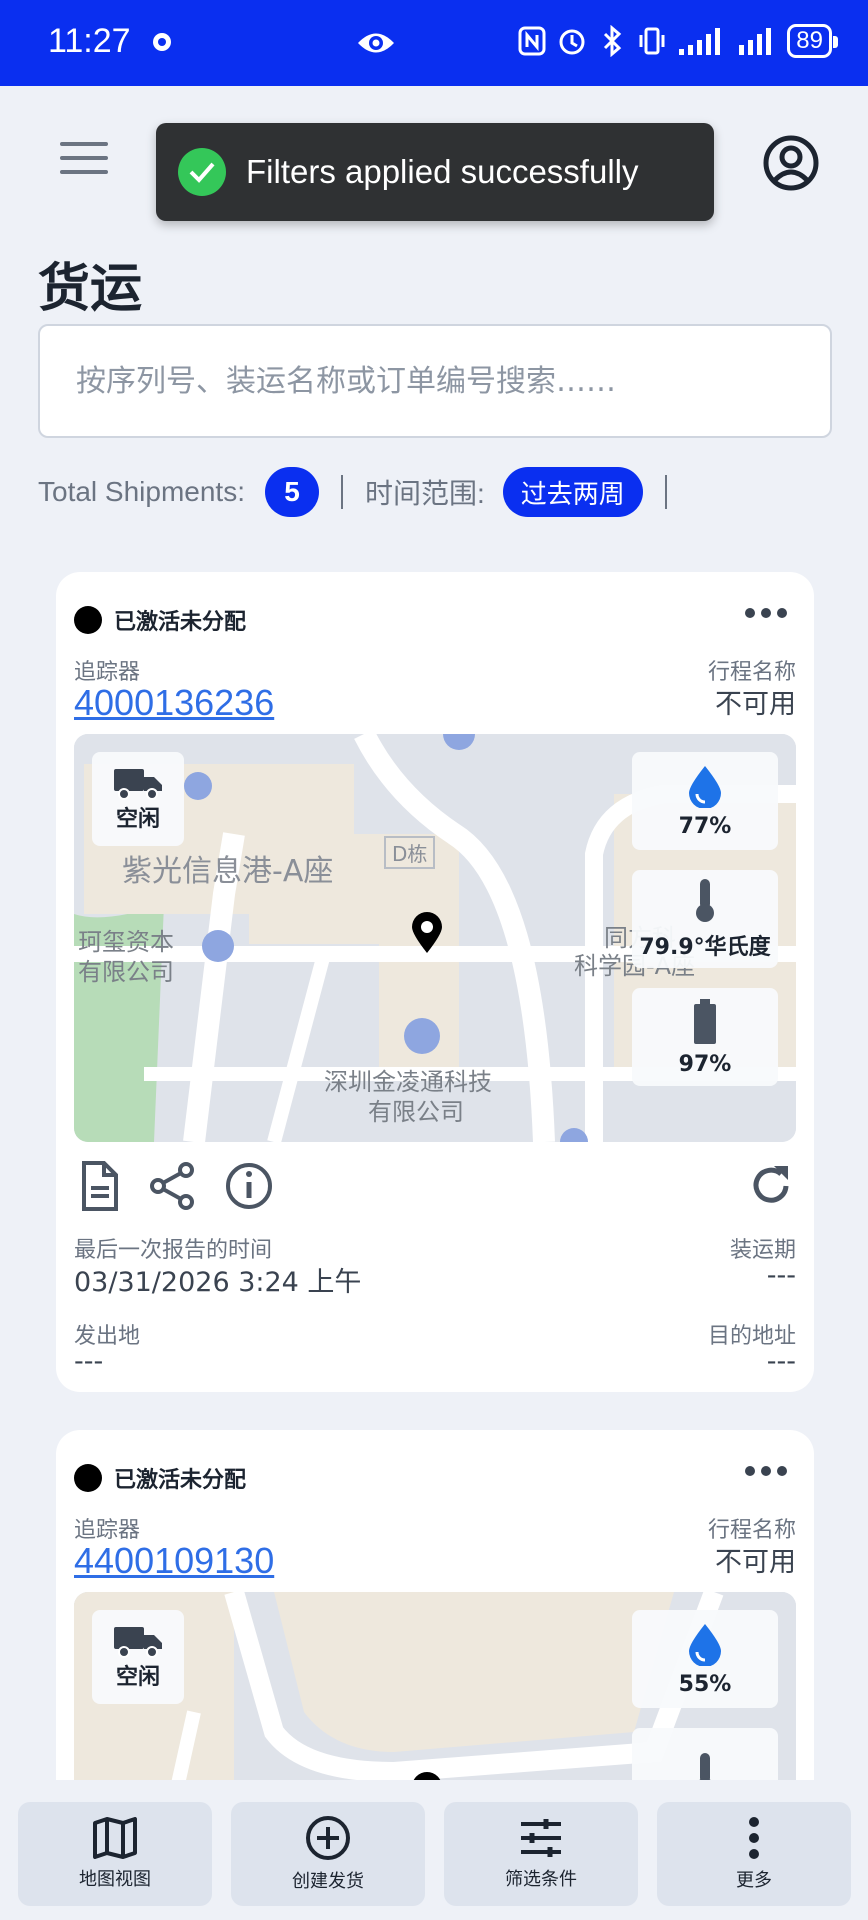 This screenshot has height=1920, width=868. I want to click on tracker-id-link: 4400109130, so click(174, 1561).